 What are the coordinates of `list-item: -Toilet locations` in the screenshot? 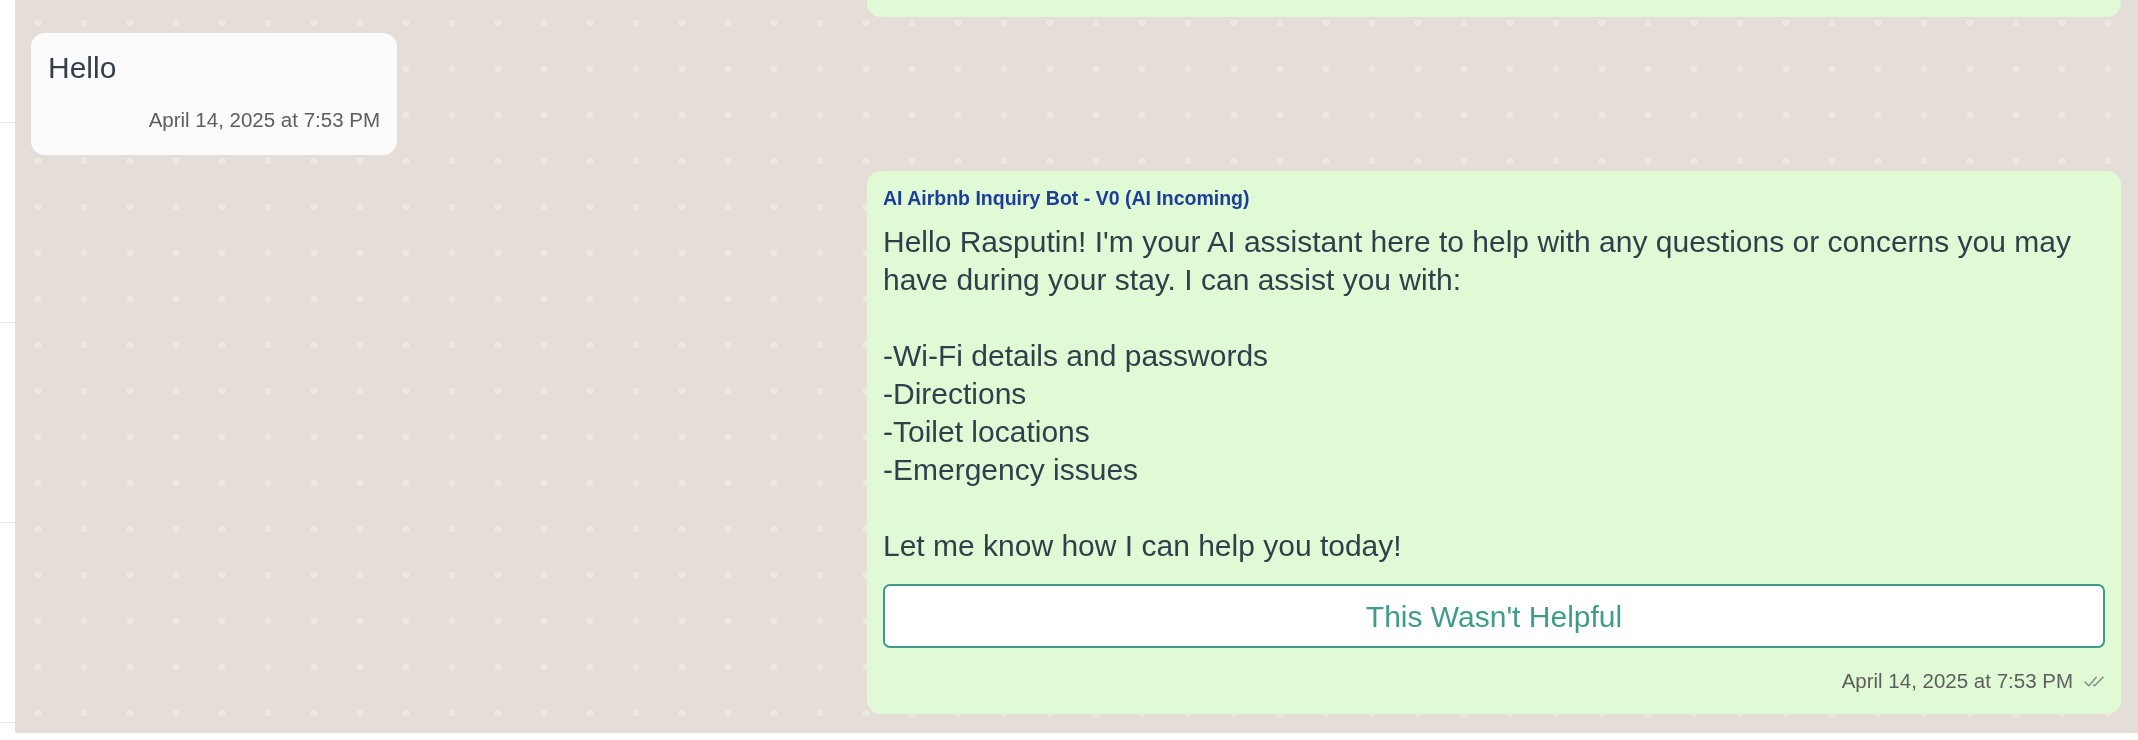 It's located at (986, 432).